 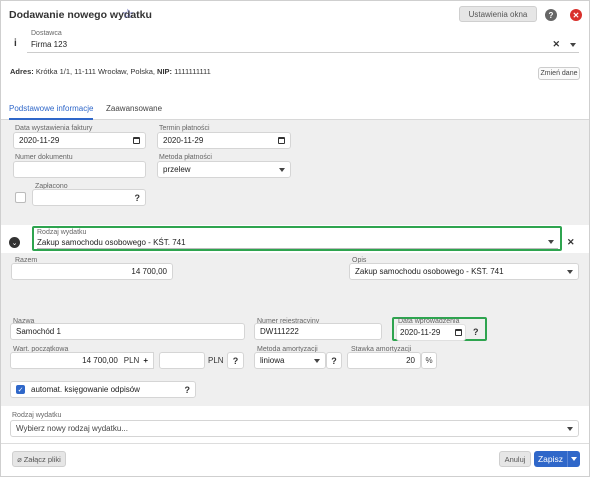 I want to click on currency-label: PLN, so click(x=216, y=360).